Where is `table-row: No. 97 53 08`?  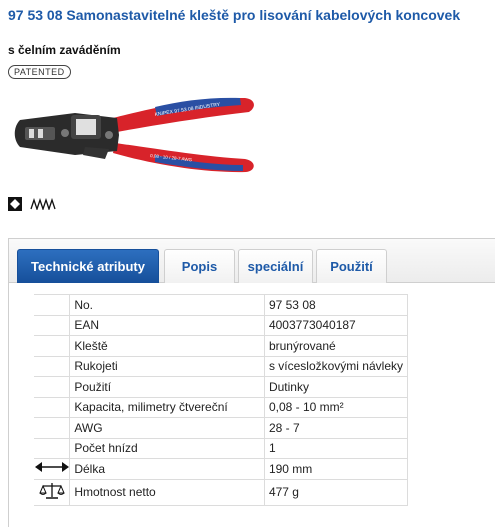 table-row: No. 97 53 08 is located at coordinates (221, 305).